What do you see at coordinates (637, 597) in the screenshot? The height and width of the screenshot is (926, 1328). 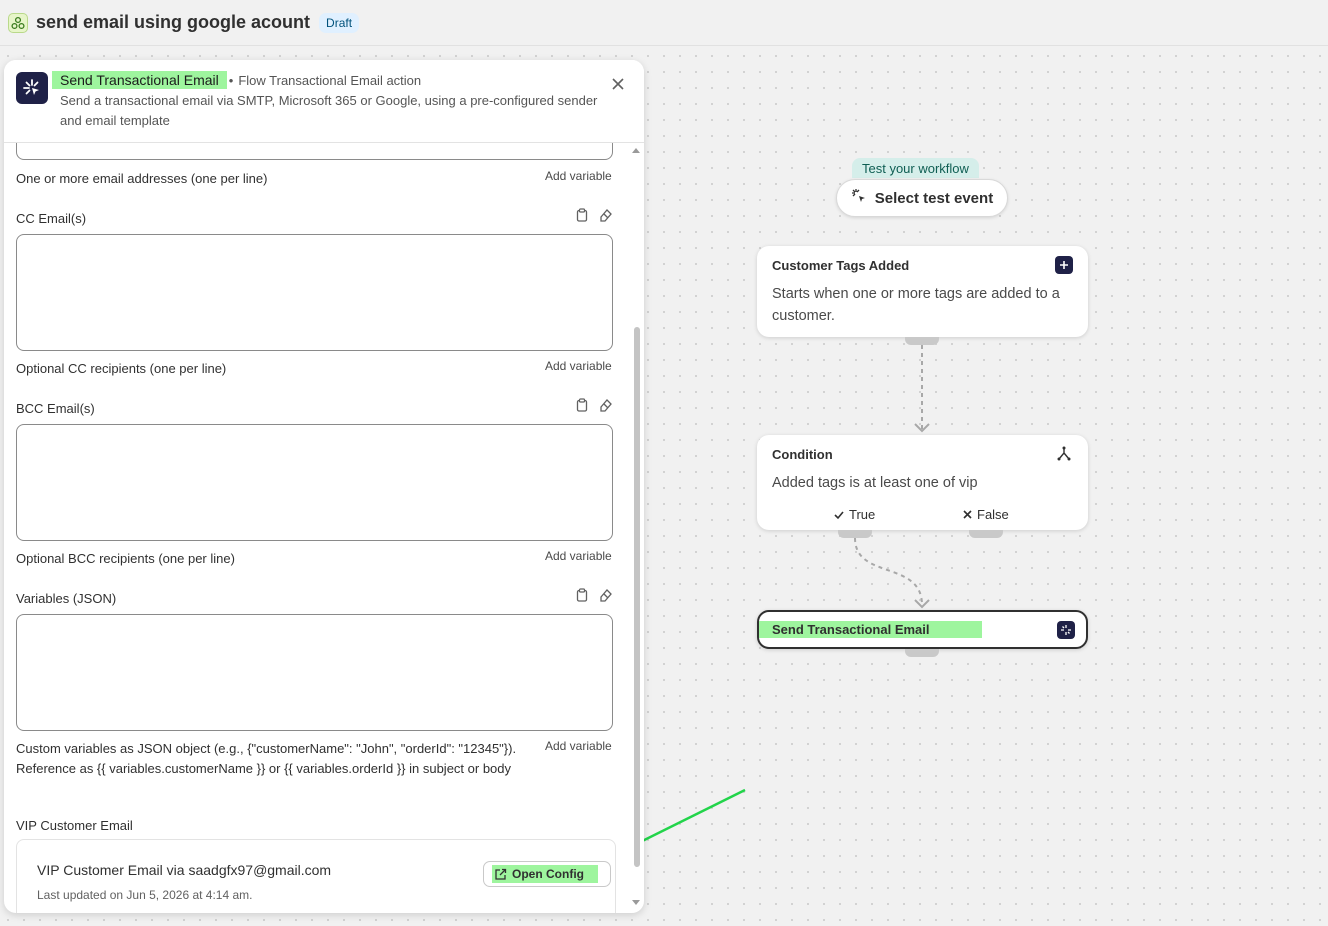 I see `scrollbar-thumb` at bounding box center [637, 597].